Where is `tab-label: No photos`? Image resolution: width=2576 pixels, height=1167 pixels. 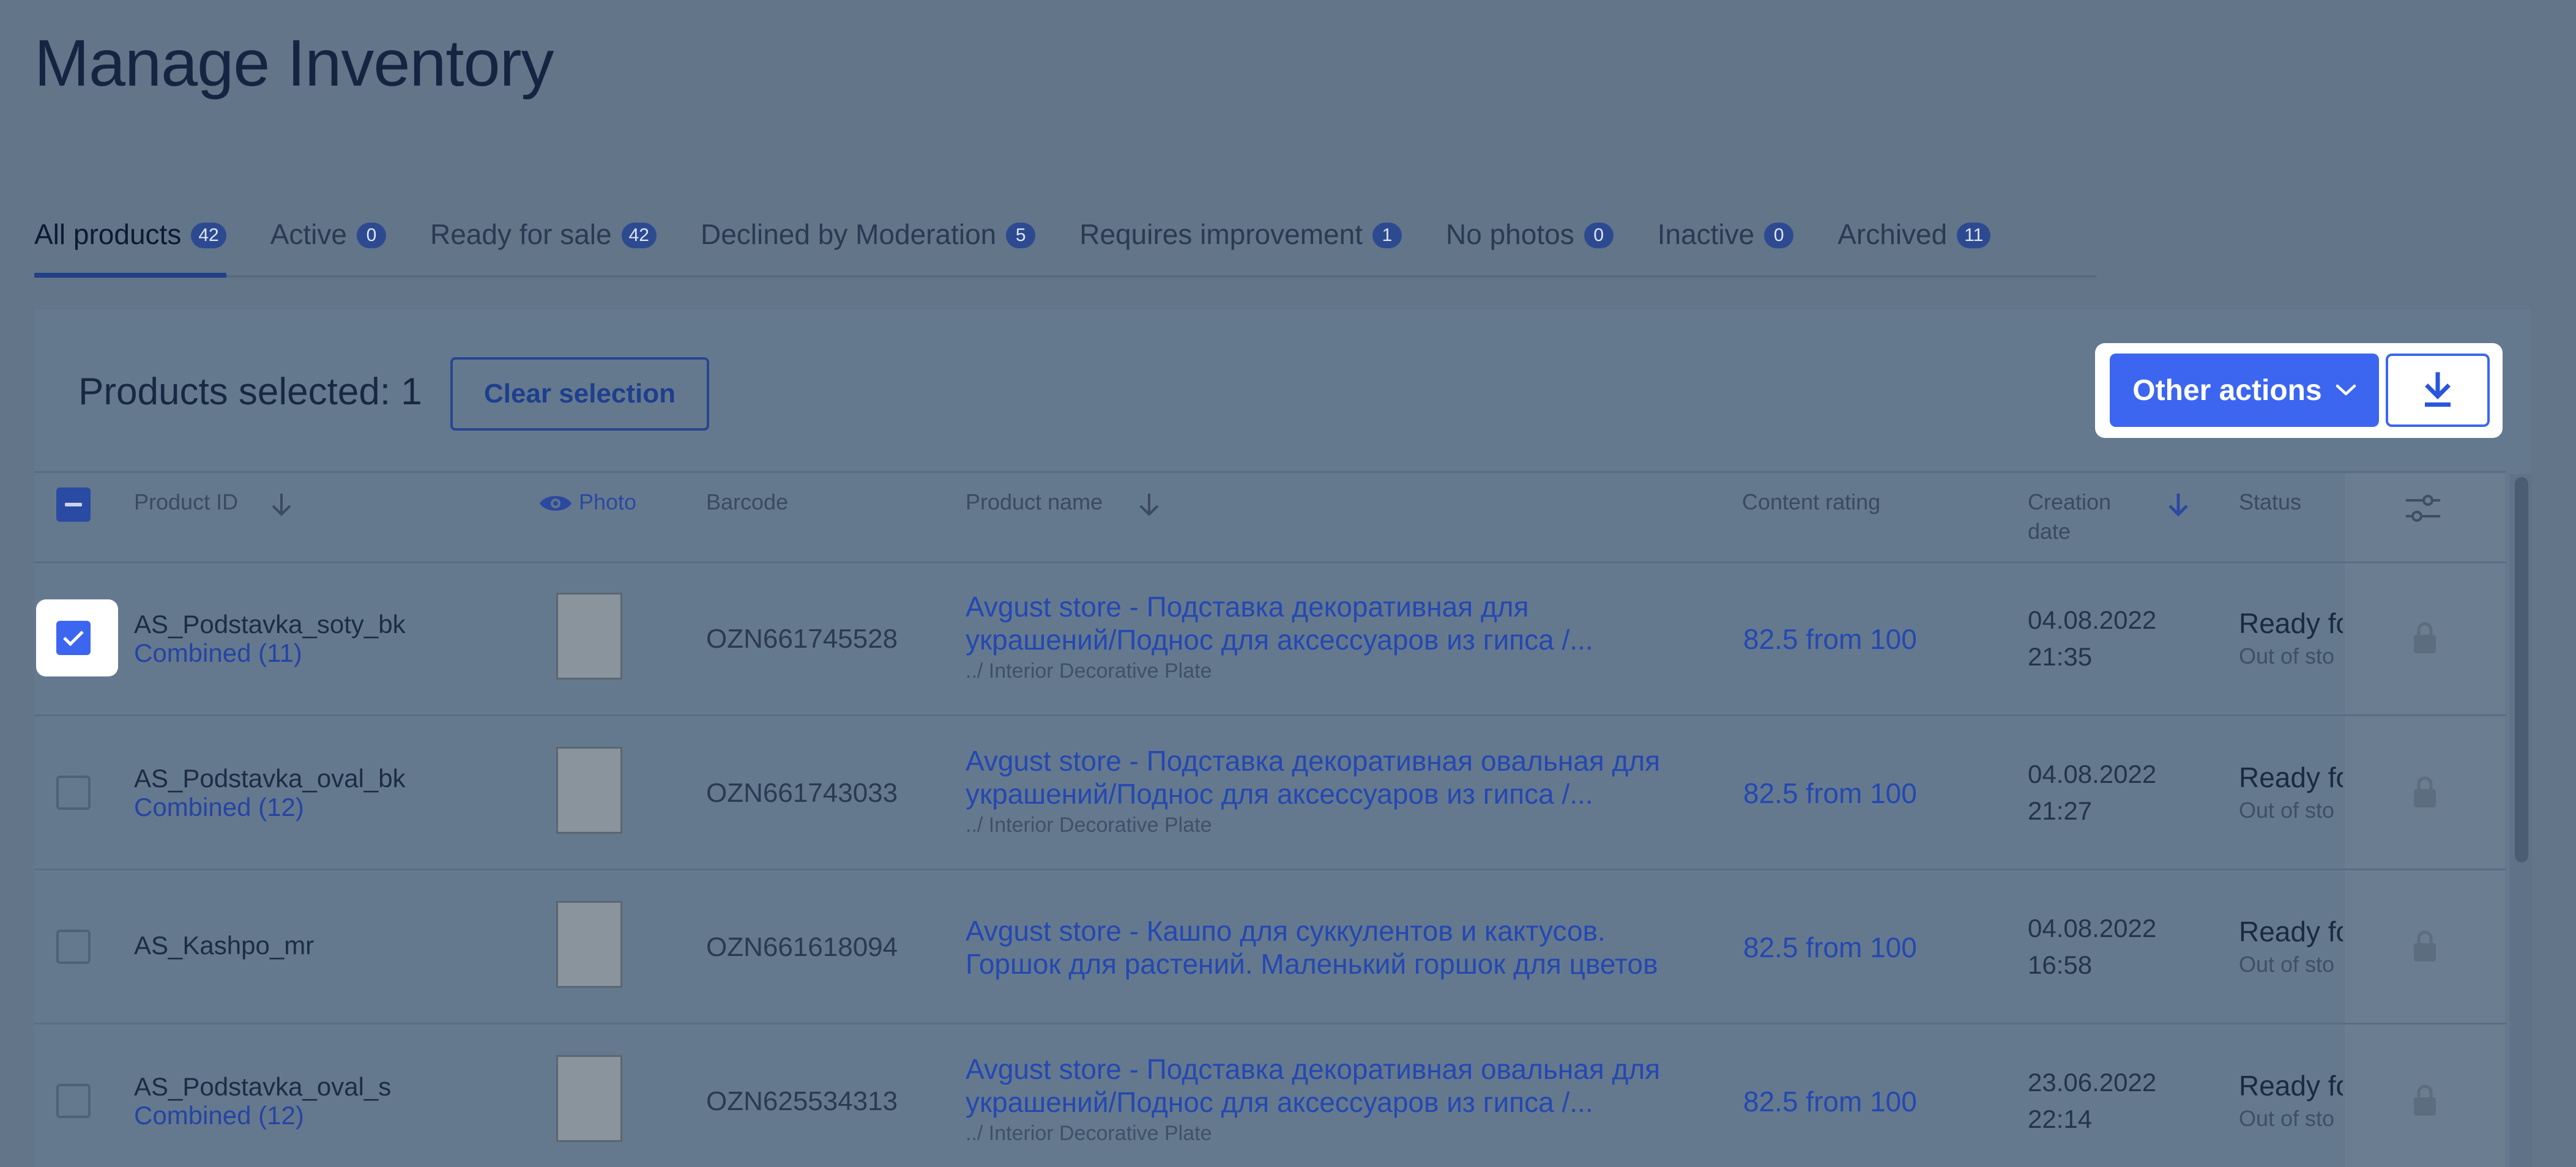 tab-label: No photos is located at coordinates (1510, 234).